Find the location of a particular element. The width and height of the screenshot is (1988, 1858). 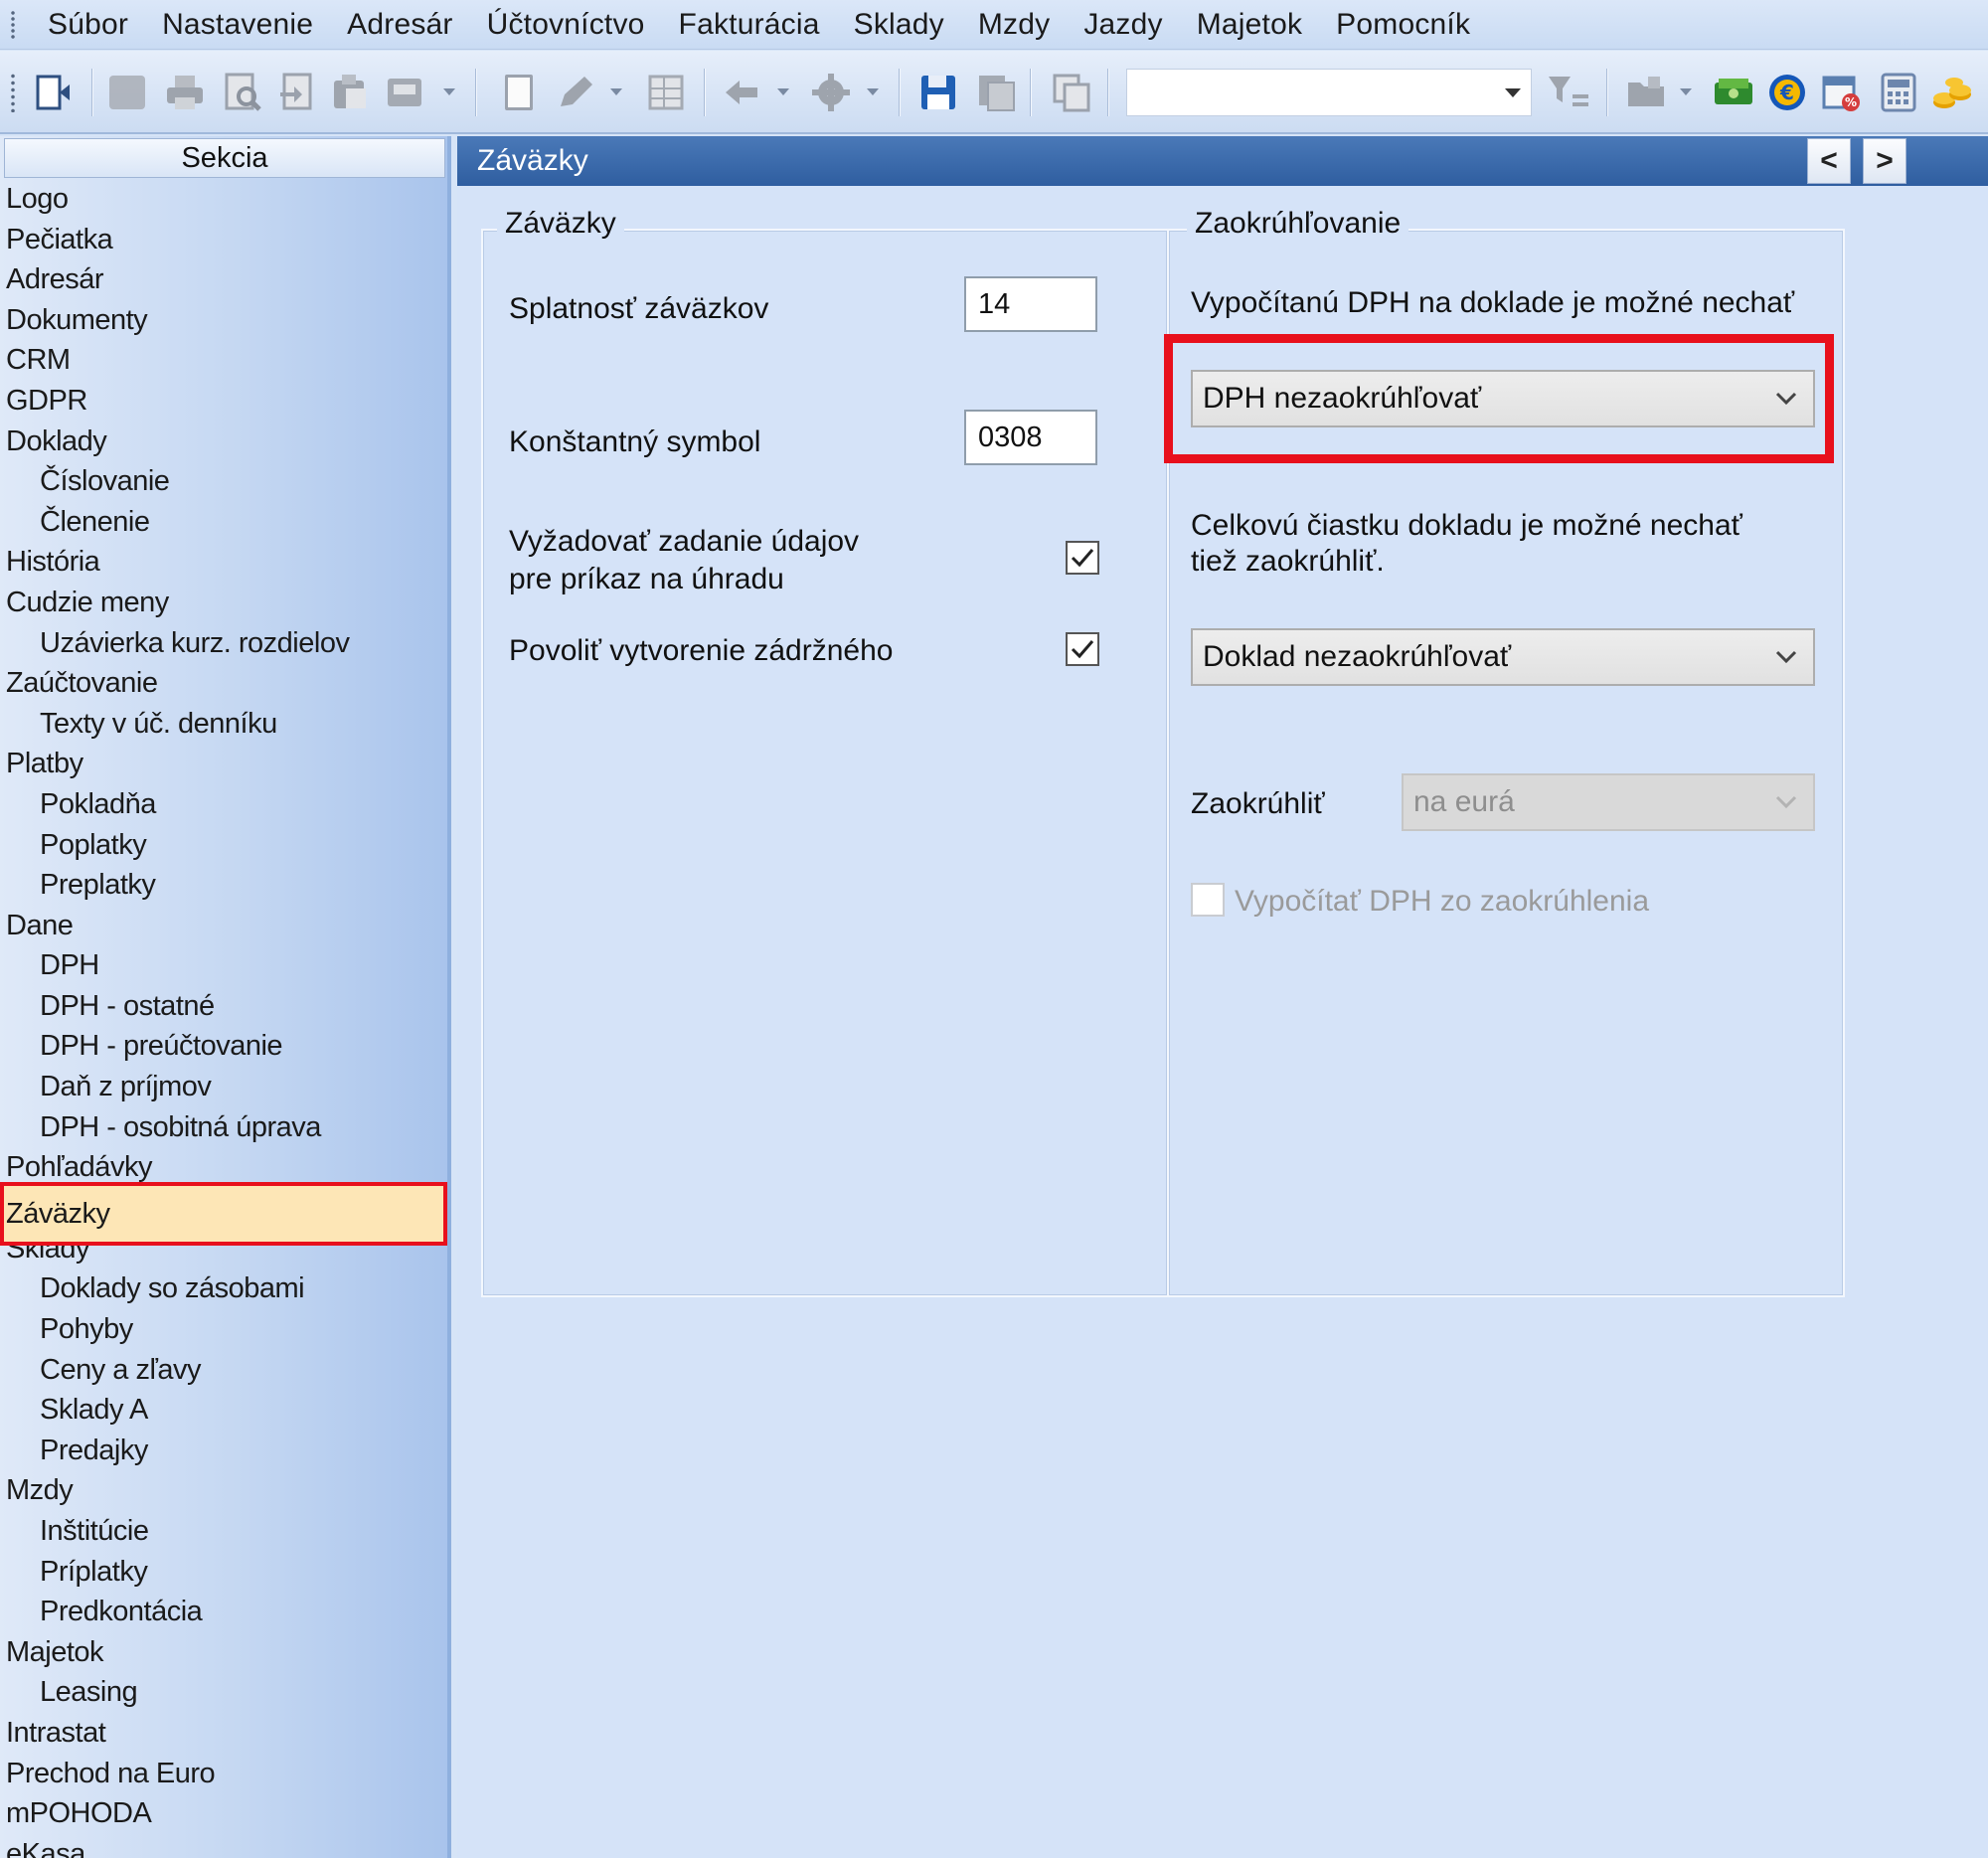

menu-fakturacia: Fakturácia is located at coordinates (749, 25).